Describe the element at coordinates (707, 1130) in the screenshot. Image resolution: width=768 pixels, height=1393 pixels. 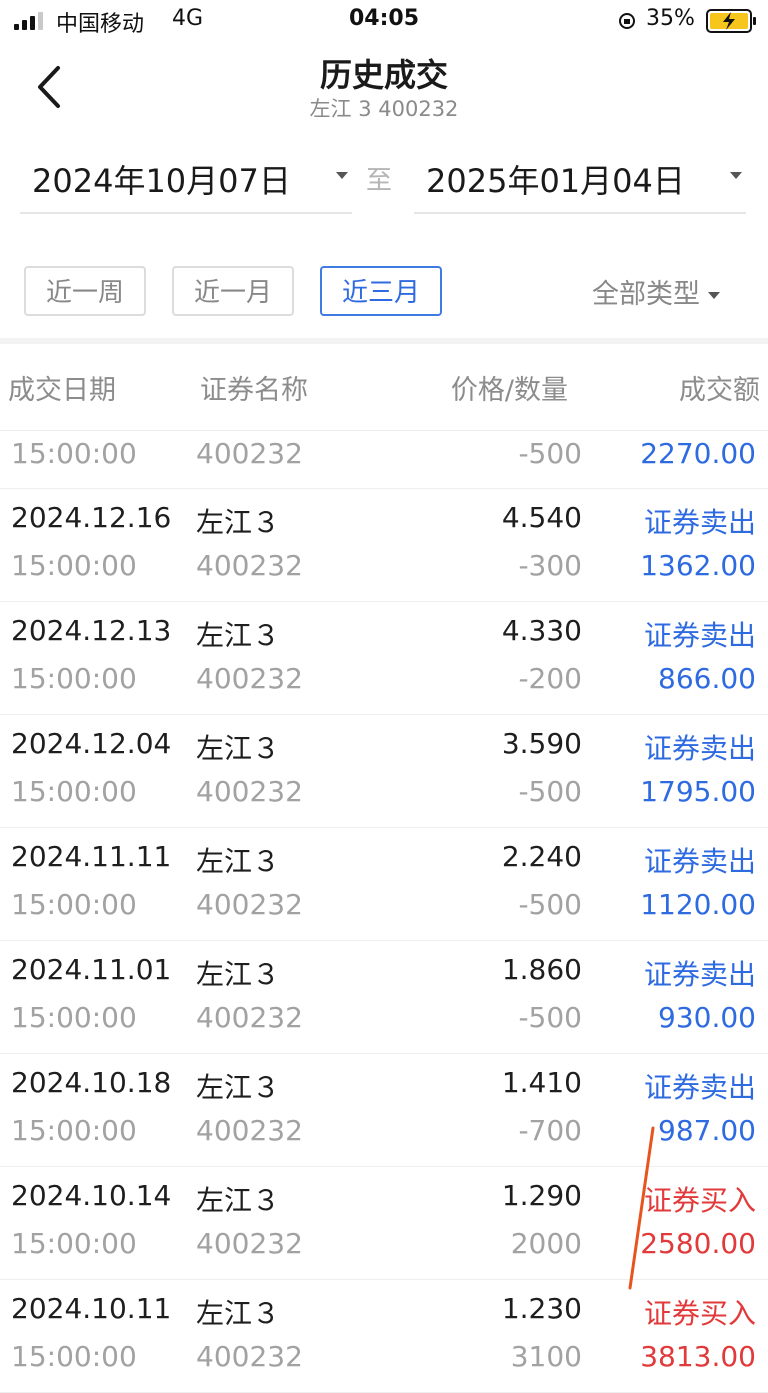
I see `trade-amount: 987.00` at that location.